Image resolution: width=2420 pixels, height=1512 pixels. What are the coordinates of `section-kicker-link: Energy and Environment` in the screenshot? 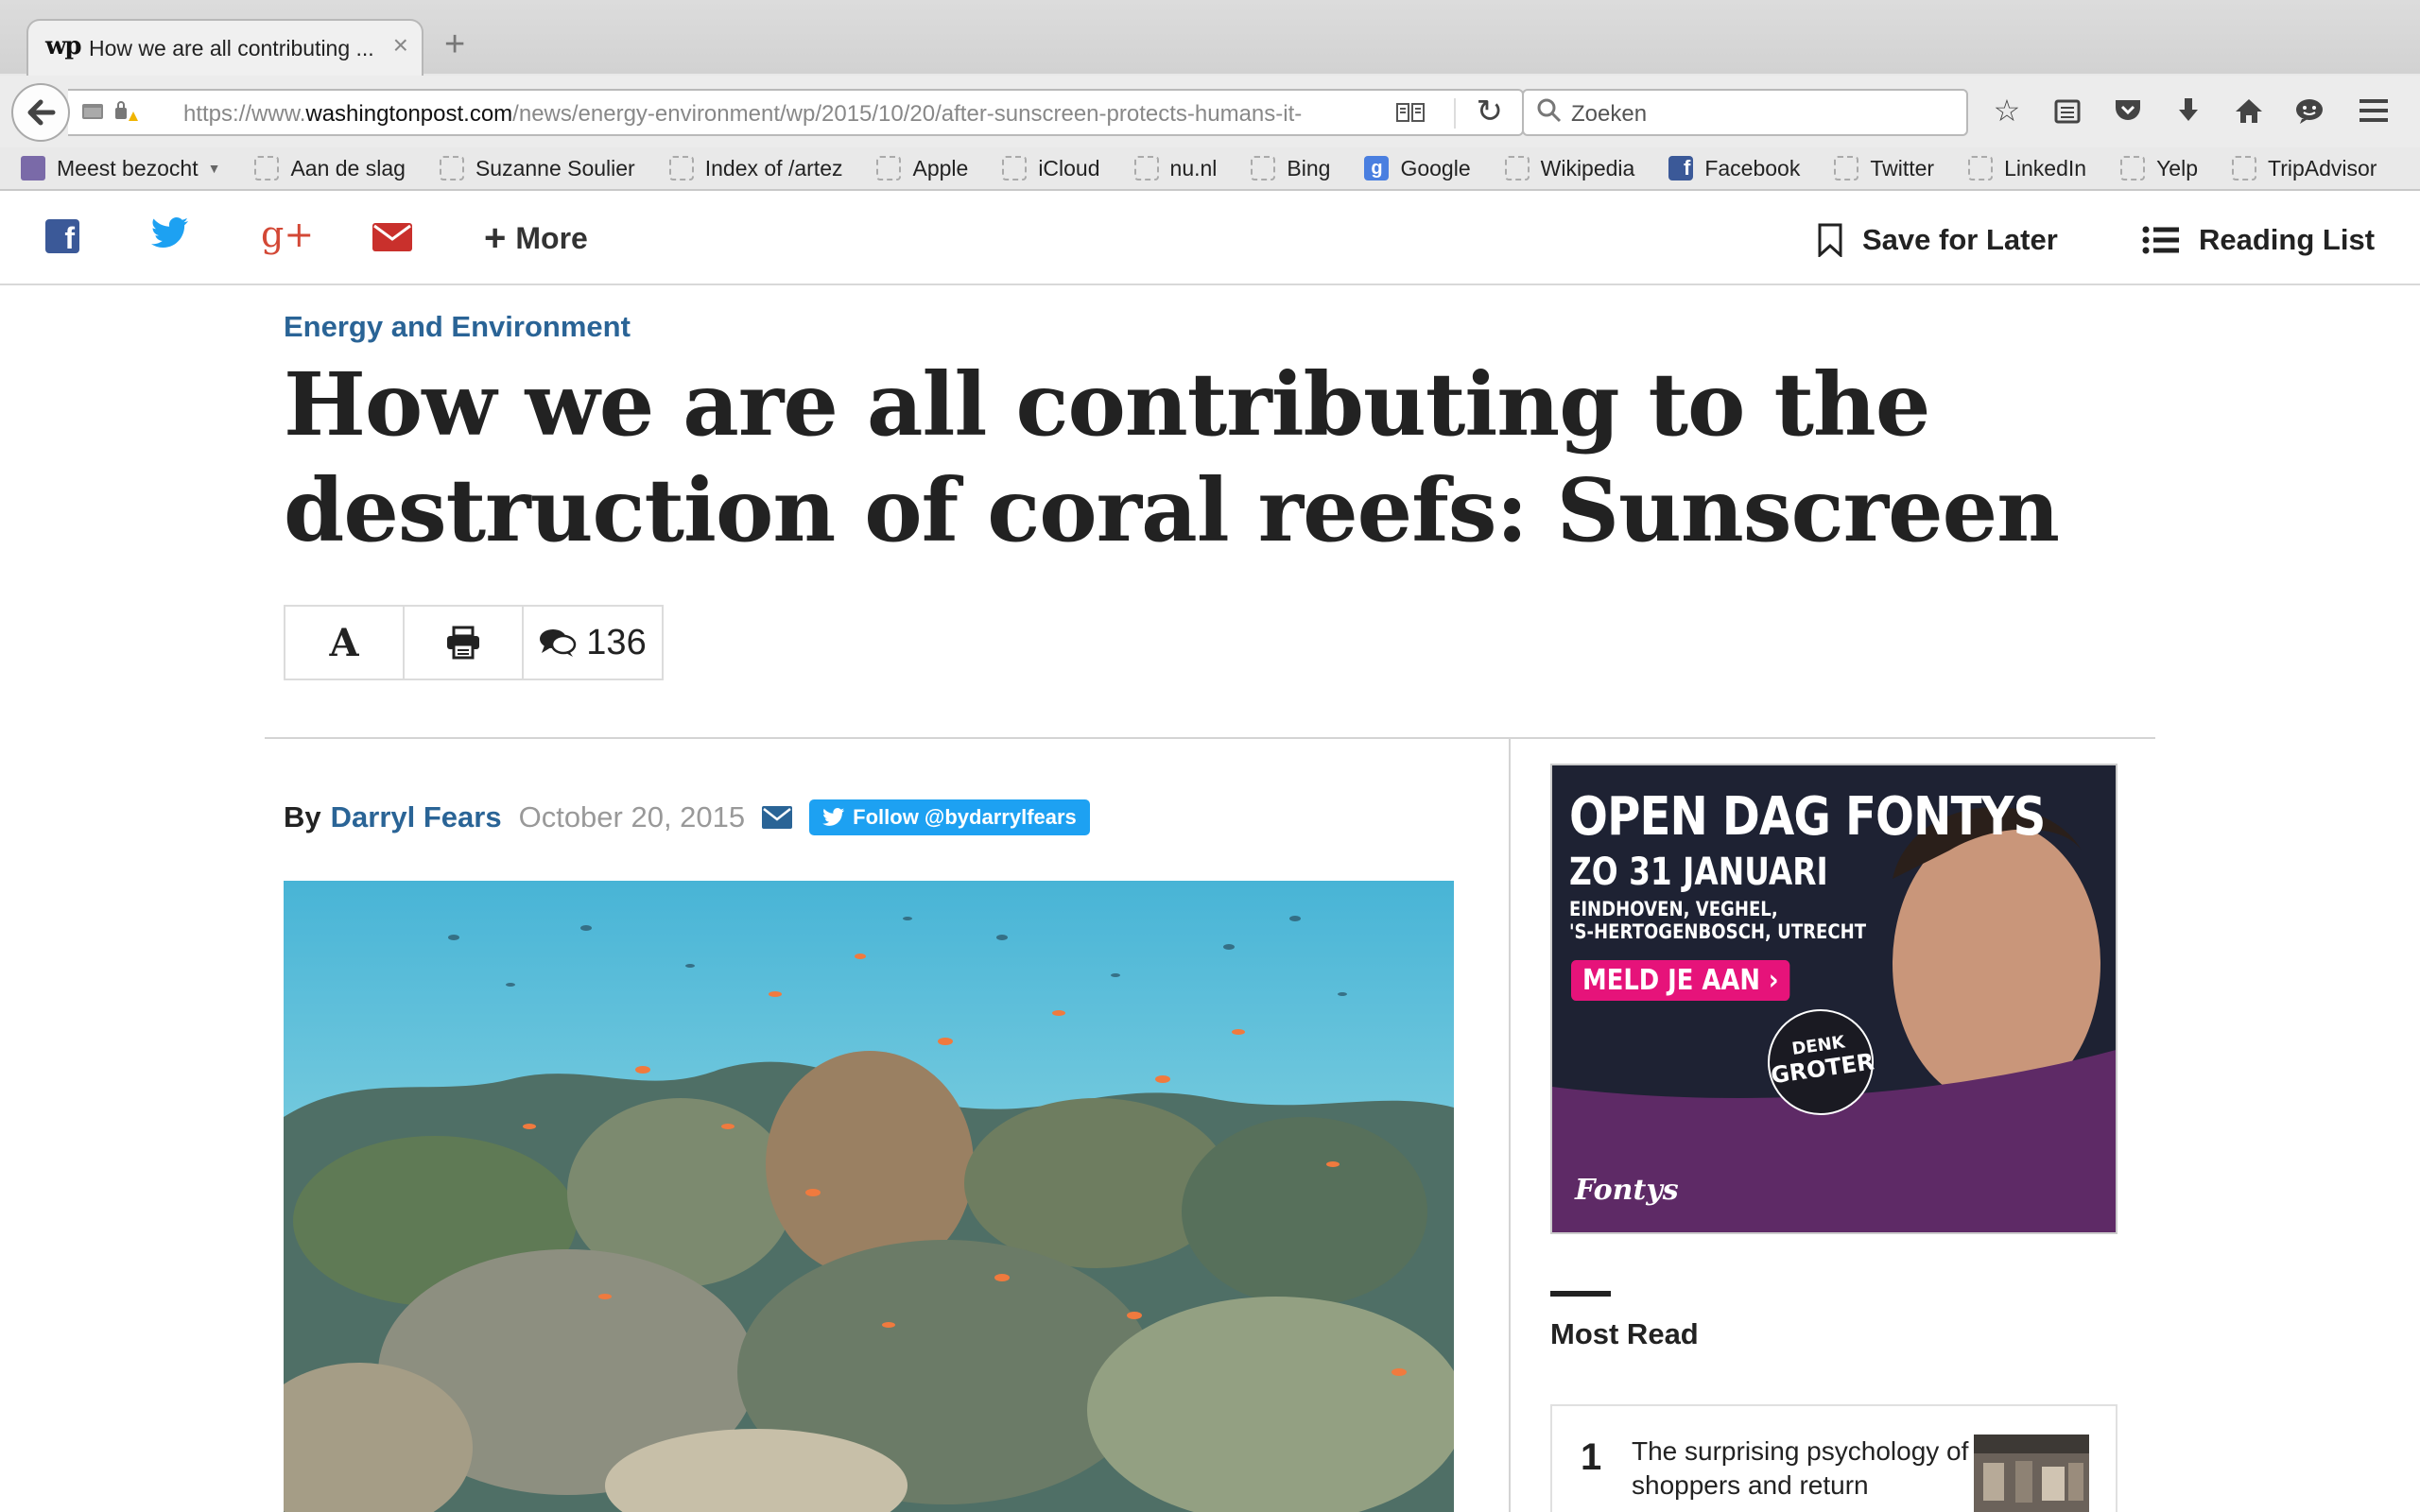 It's located at (457, 327).